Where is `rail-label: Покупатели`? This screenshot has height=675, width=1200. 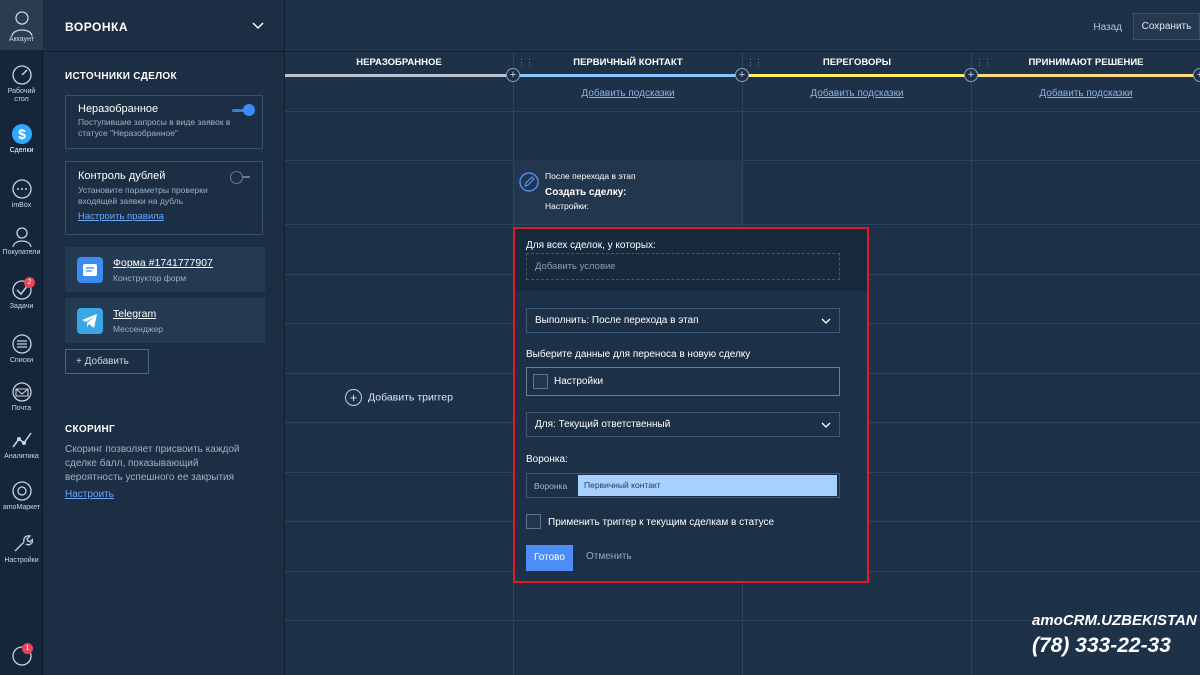 rail-label: Покупатели is located at coordinates (21, 252).